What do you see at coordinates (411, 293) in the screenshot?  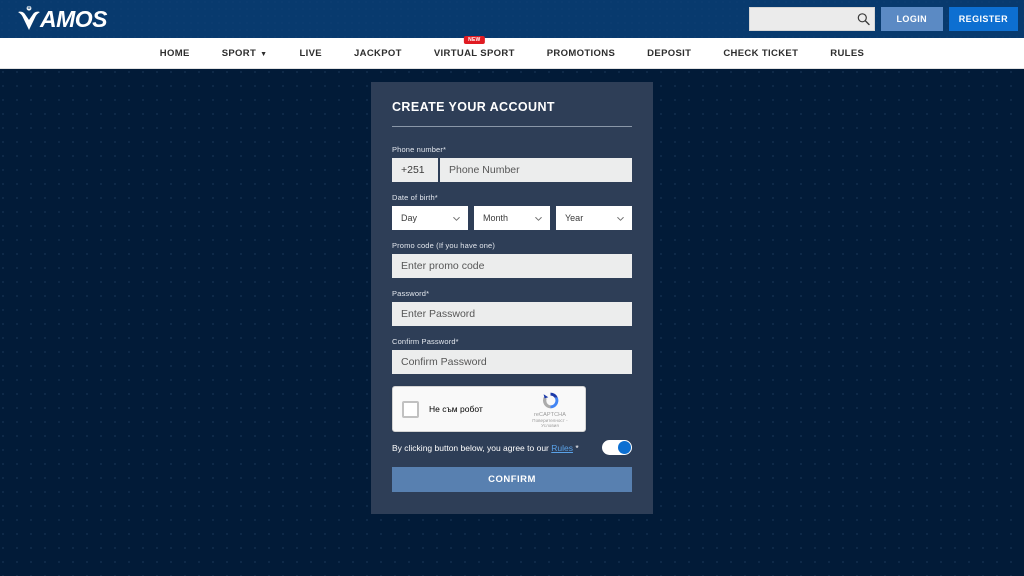 I see `password-label: Password*` at bounding box center [411, 293].